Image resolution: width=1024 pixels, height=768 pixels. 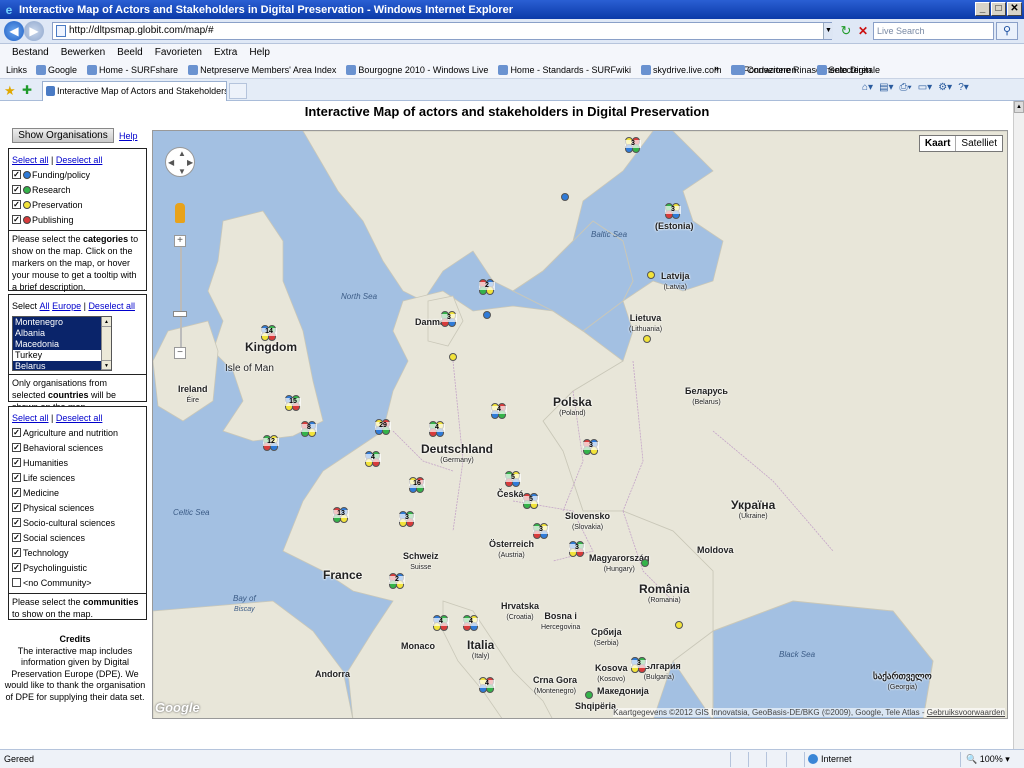 I want to click on back-button: ◀, so click(x=14, y=31).